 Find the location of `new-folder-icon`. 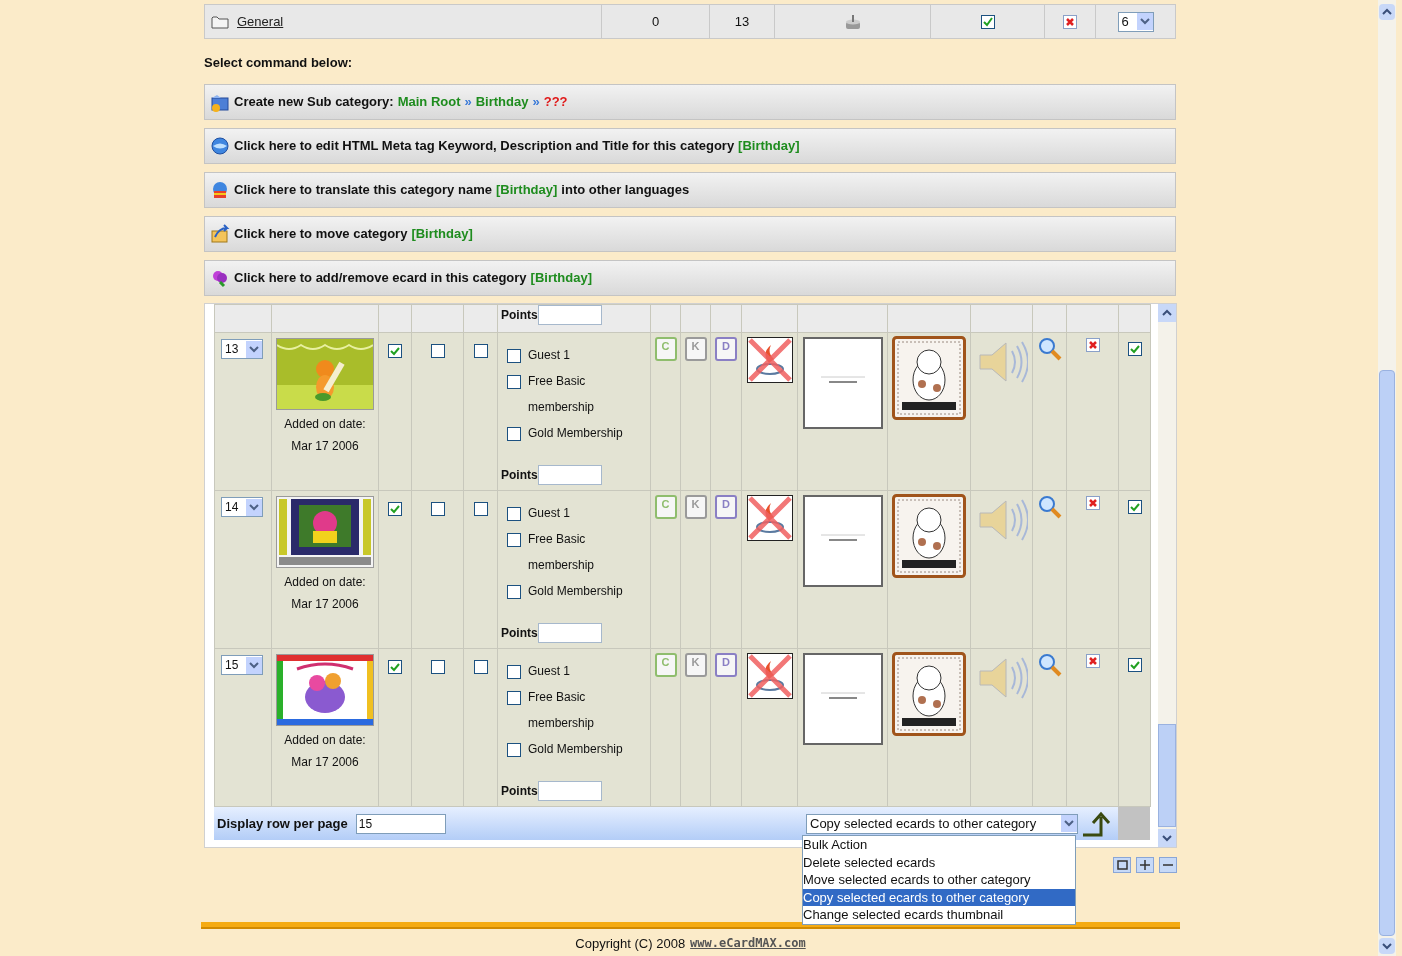

new-folder-icon is located at coordinates (220, 102).